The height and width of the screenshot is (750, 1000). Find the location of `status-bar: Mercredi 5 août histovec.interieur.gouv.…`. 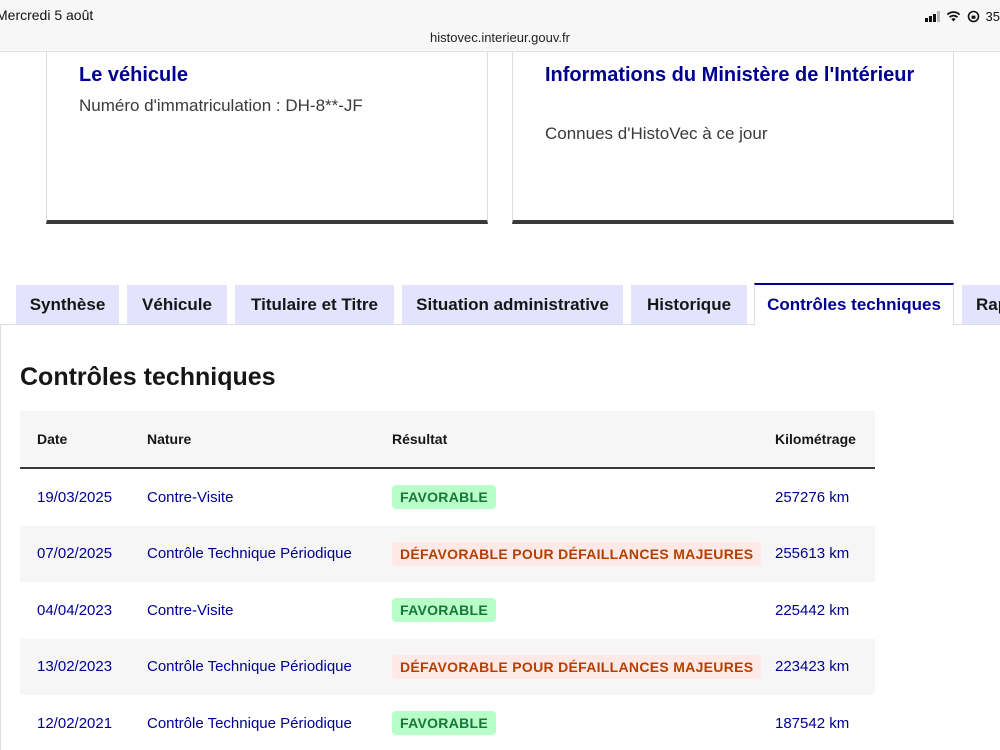

status-bar: Mercredi 5 août histovec.interieur.gouv.… is located at coordinates (500, 26).